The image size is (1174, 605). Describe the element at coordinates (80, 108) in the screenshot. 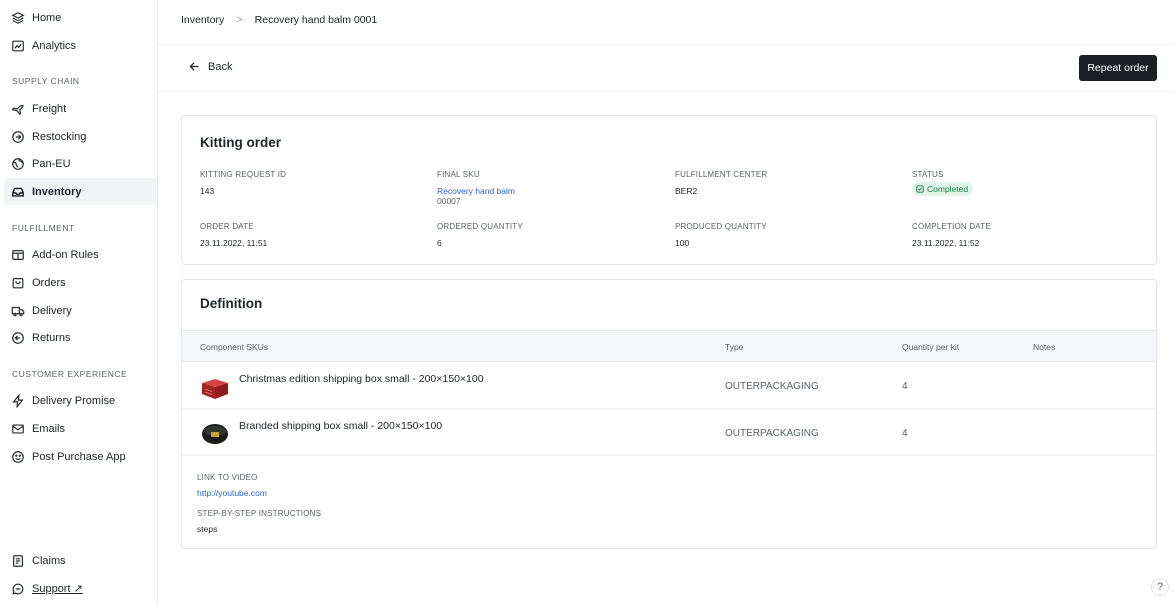

I see `sidebar-item-freight: Freight` at that location.